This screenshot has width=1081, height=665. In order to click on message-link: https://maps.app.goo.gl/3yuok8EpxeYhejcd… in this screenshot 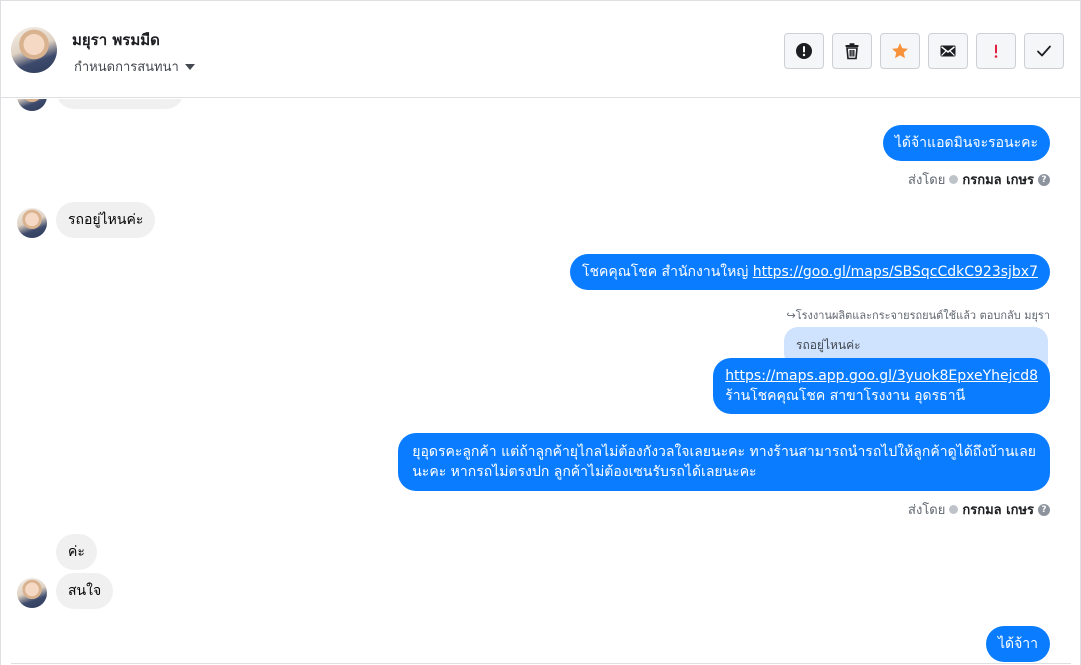, I will do `click(881, 376)`.